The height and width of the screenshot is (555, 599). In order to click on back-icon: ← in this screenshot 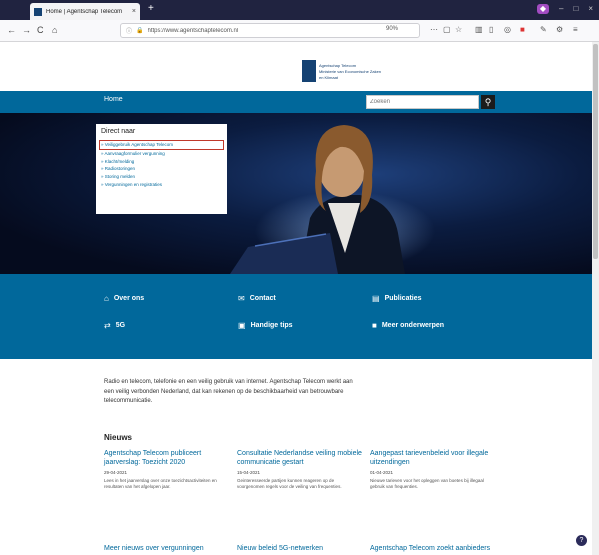, I will do `click(11, 30)`.